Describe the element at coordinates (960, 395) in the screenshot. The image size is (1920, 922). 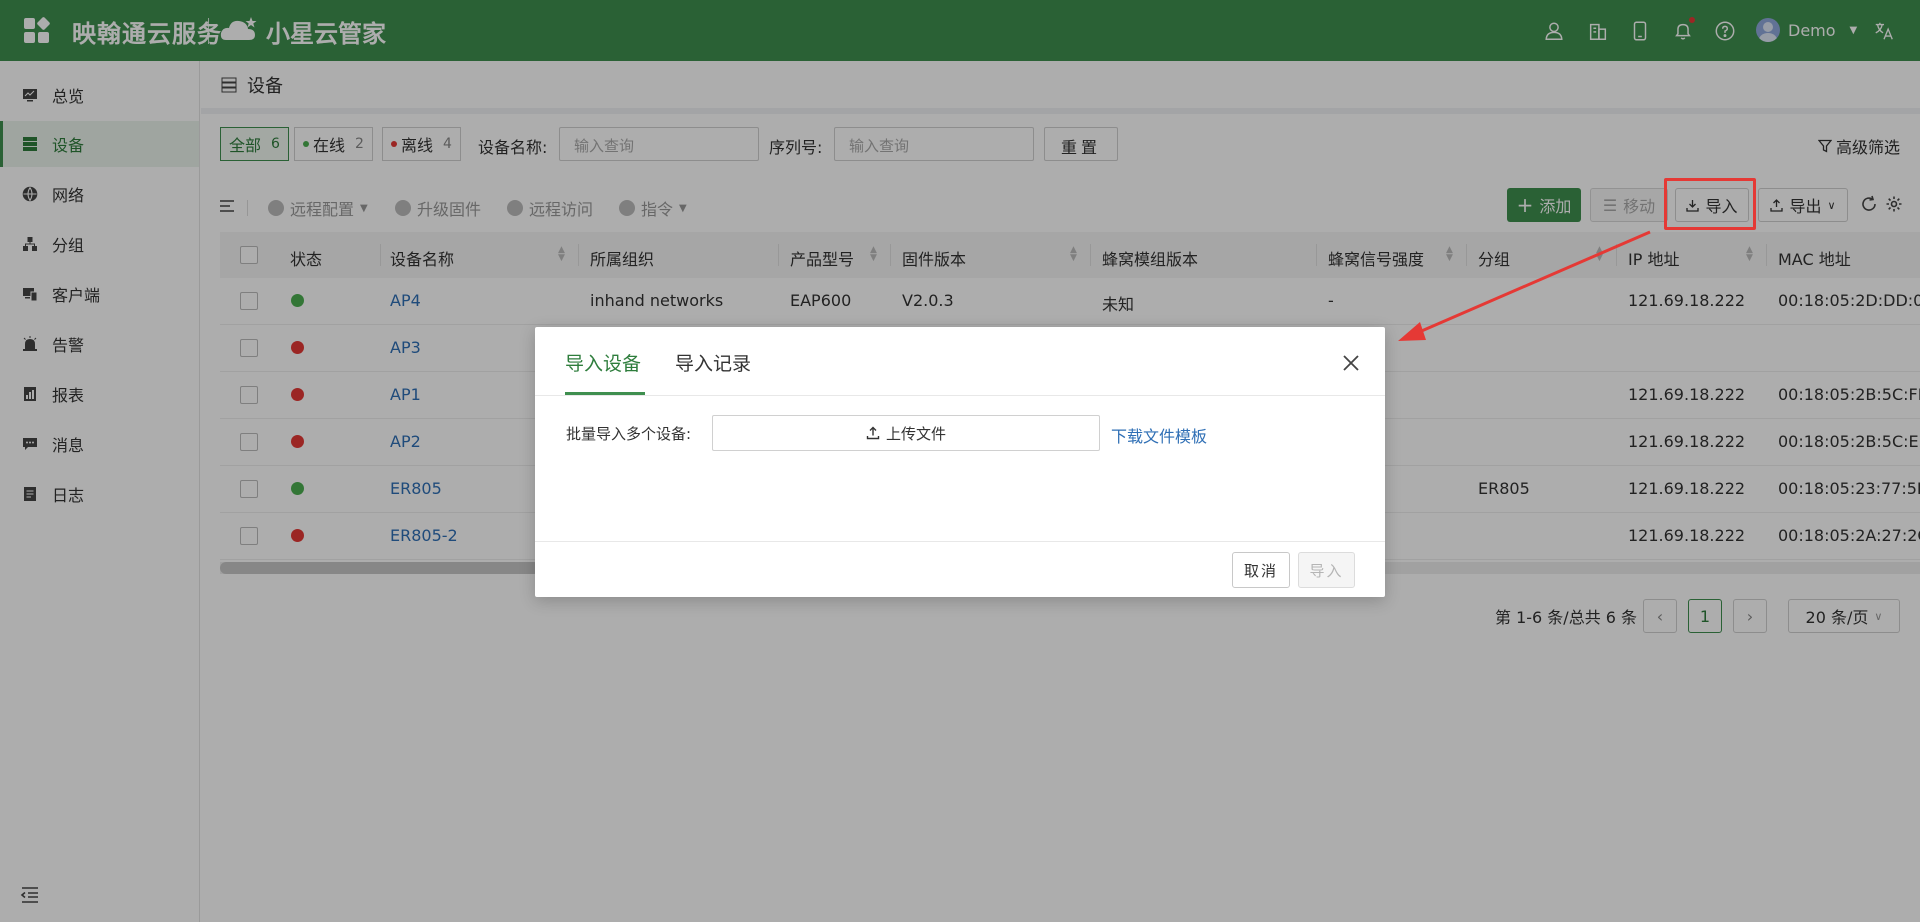
I see `dialog-divider` at that location.